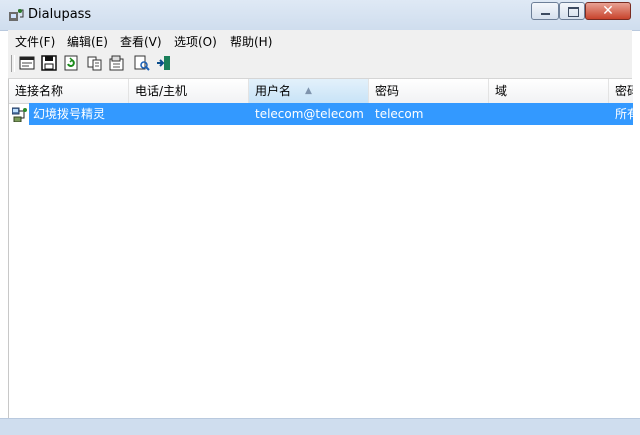 This screenshot has width=640, height=435. What do you see at coordinates (190, 114) in the screenshot?
I see `cell-phone-host` at bounding box center [190, 114].